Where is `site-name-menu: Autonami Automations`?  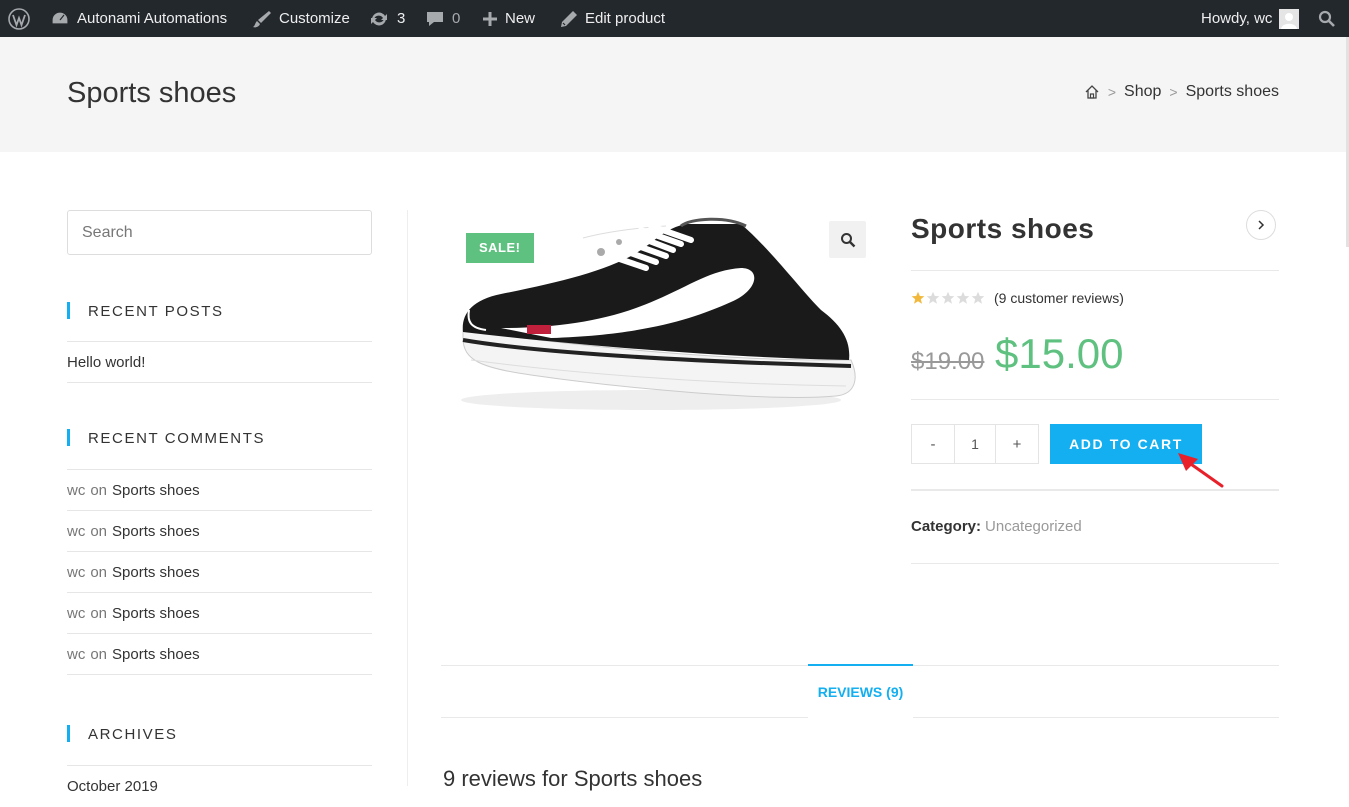 site-name-menu: Autonami Automations is located at coordinates (138, 18).